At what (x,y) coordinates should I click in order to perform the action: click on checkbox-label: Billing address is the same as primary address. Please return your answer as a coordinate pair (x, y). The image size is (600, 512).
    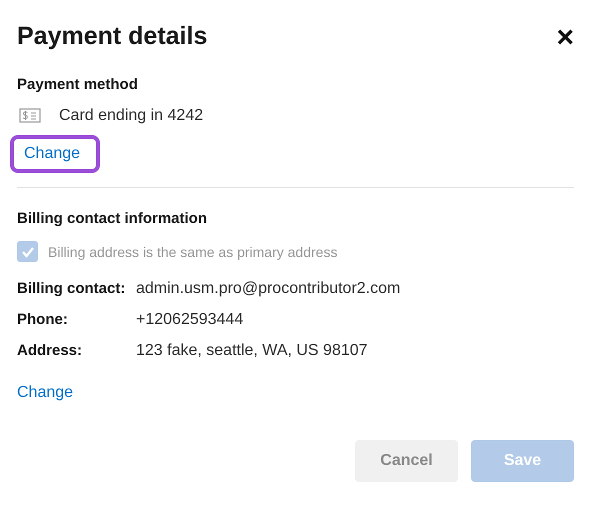
    Looking at the image, I should click on (193, 252).